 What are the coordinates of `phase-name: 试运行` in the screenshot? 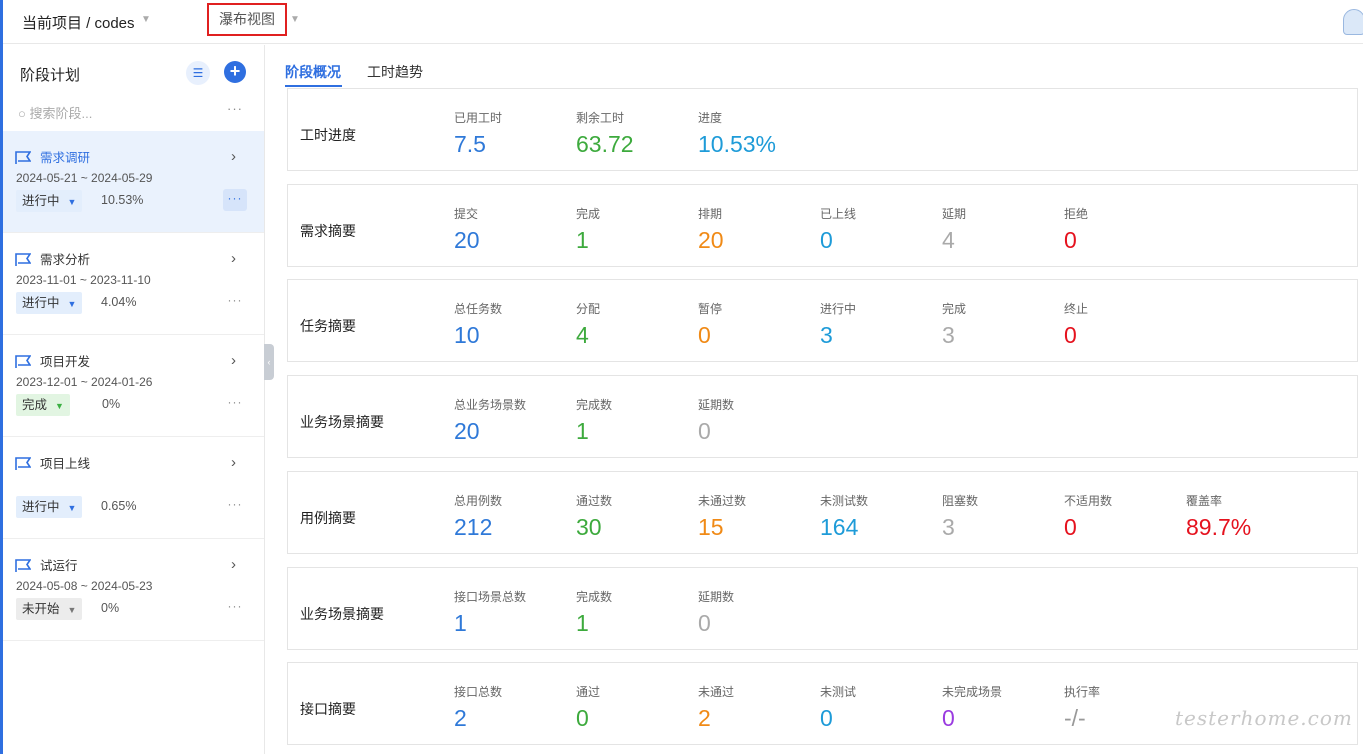 It's located at (59, 566).